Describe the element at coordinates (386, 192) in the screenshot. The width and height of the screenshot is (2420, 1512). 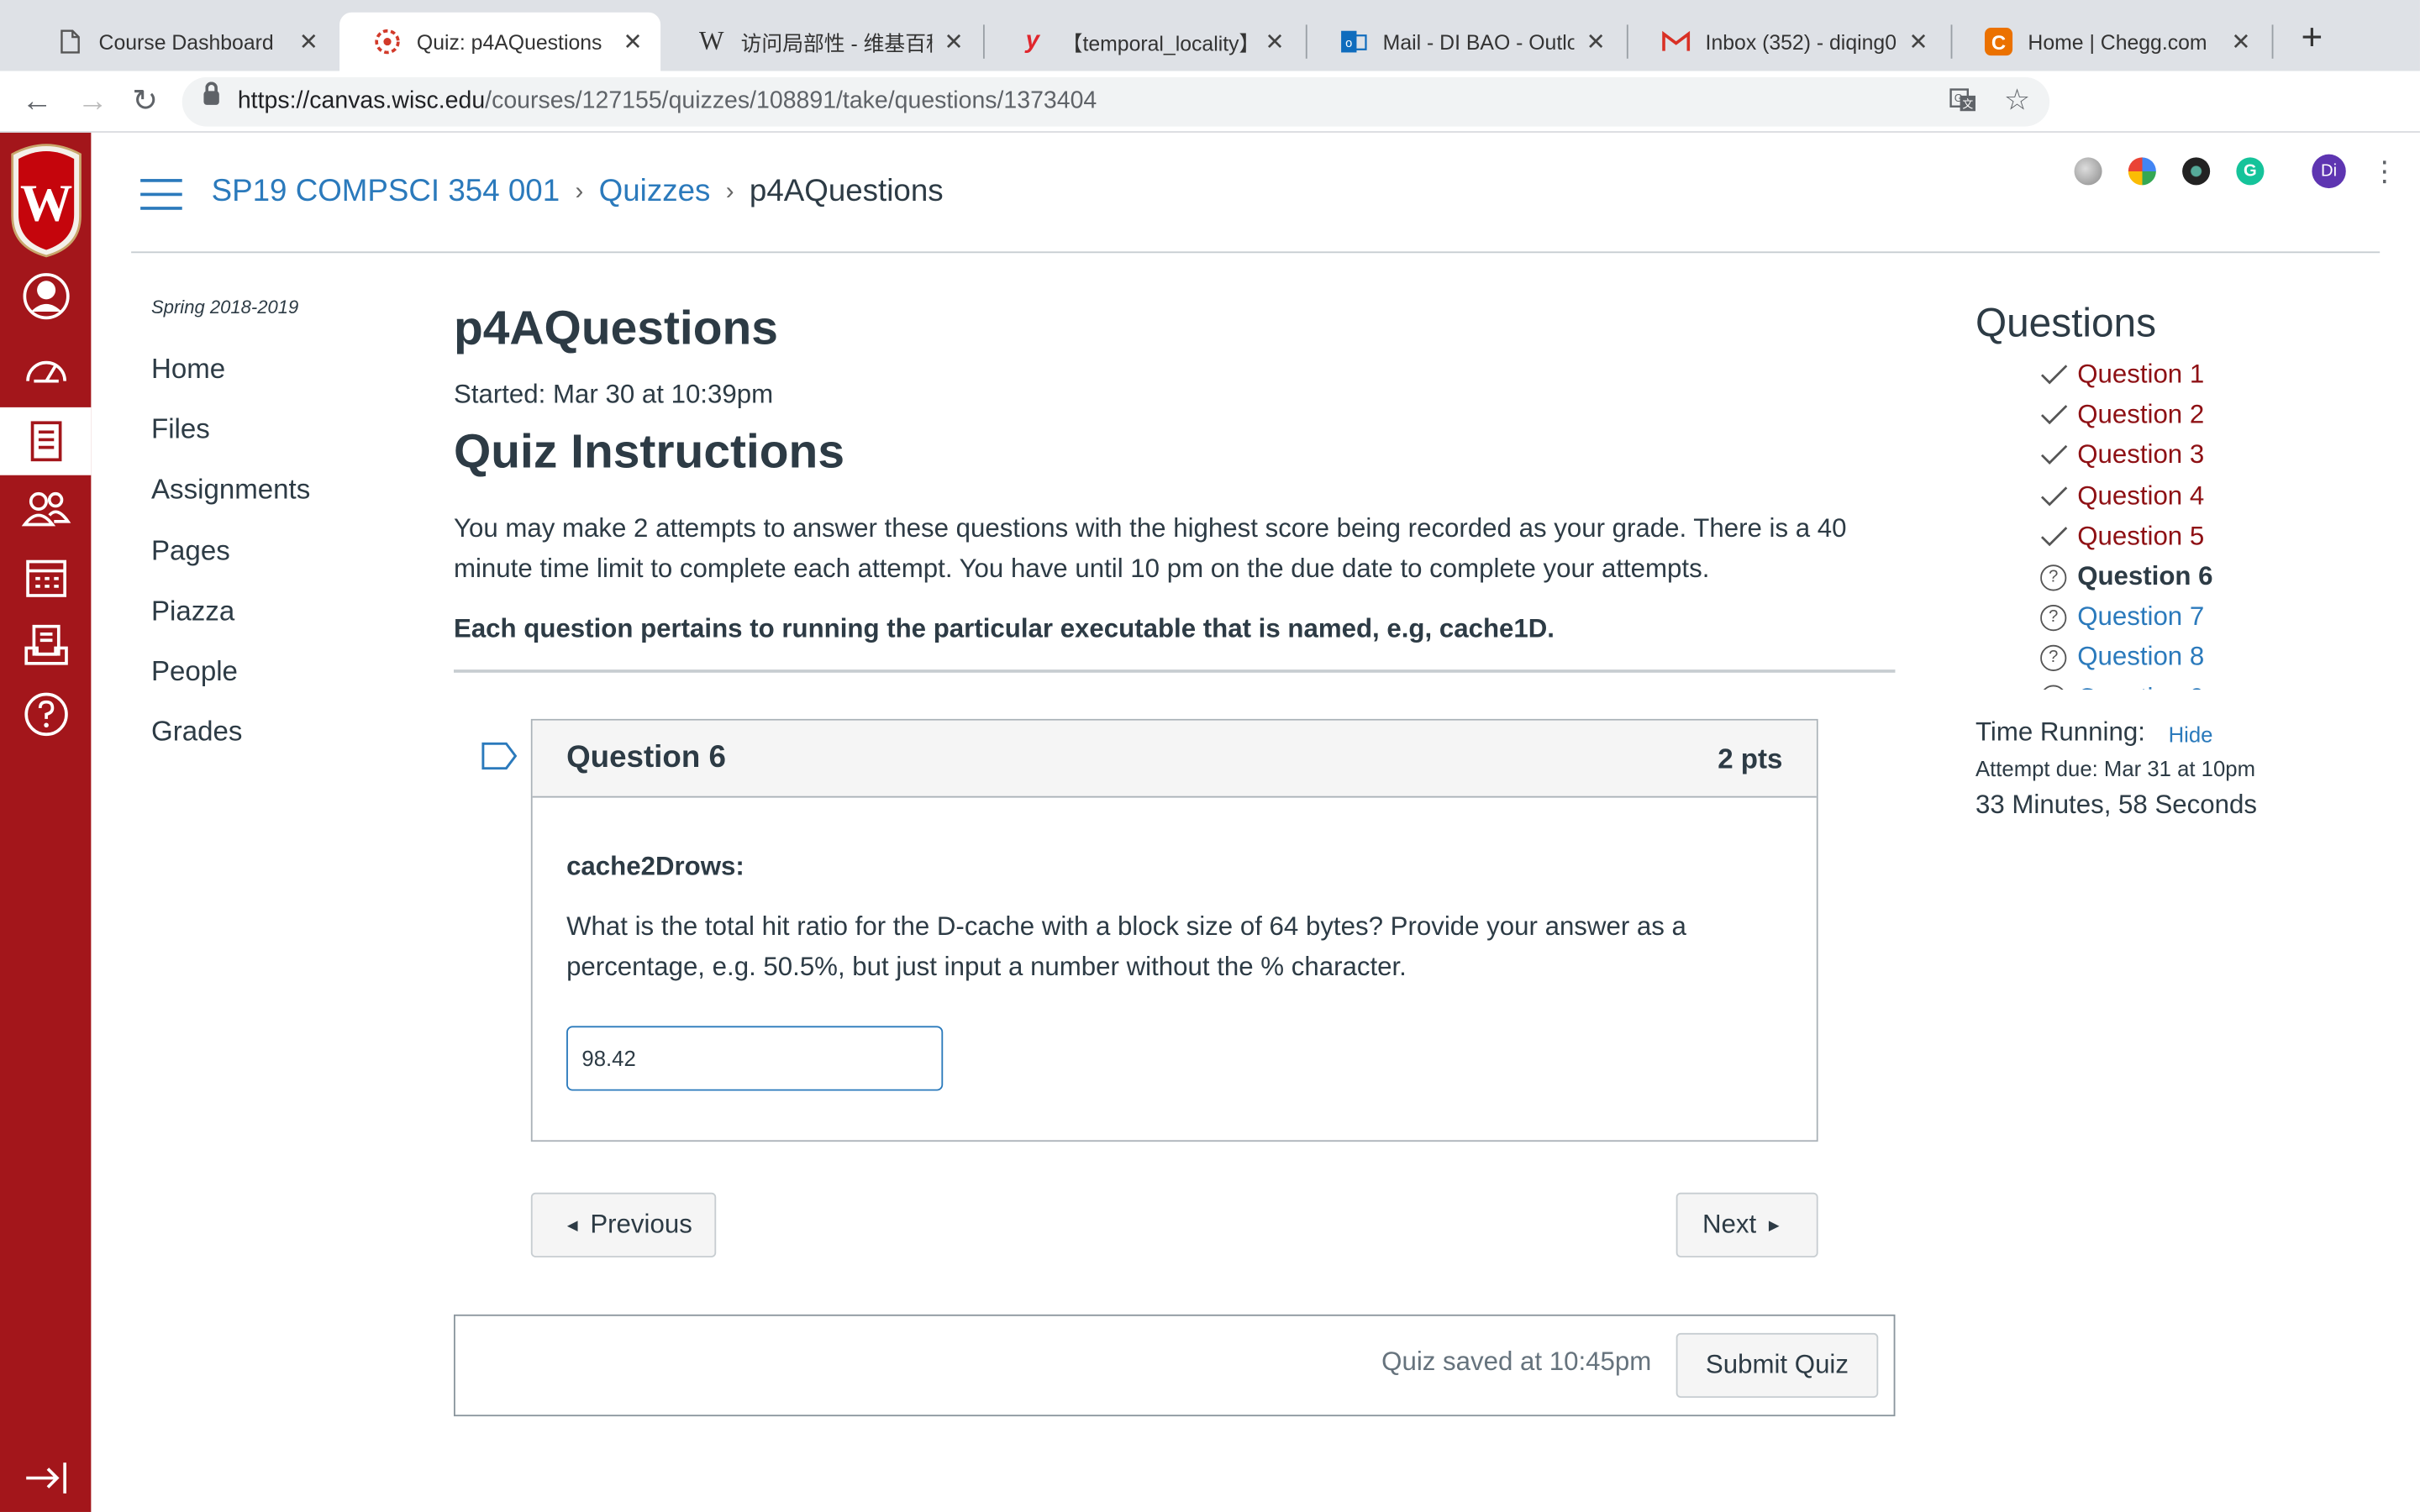
I see `breadcrumb-course-link: SP19 COMPSCI 354 001` at that location.